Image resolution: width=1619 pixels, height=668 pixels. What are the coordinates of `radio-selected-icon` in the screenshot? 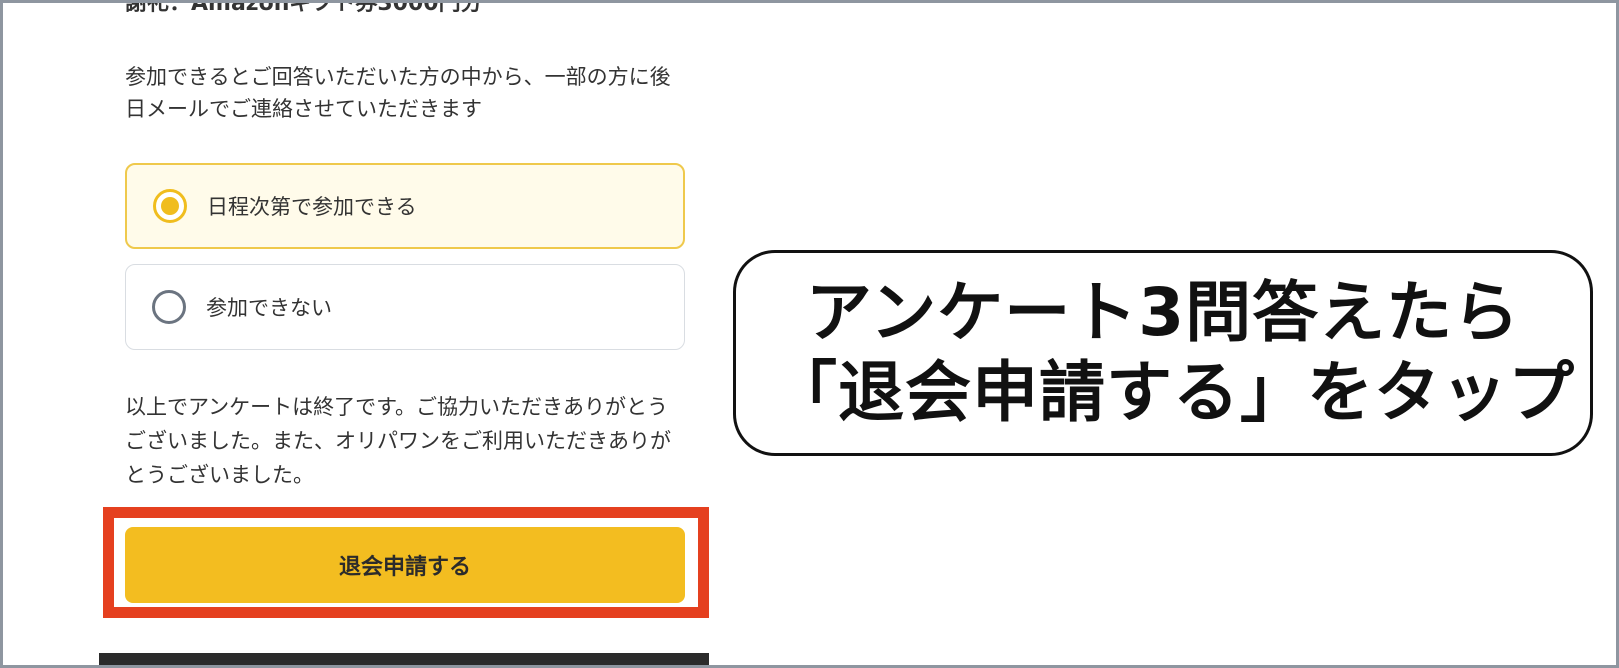 It's located at (170, 206).